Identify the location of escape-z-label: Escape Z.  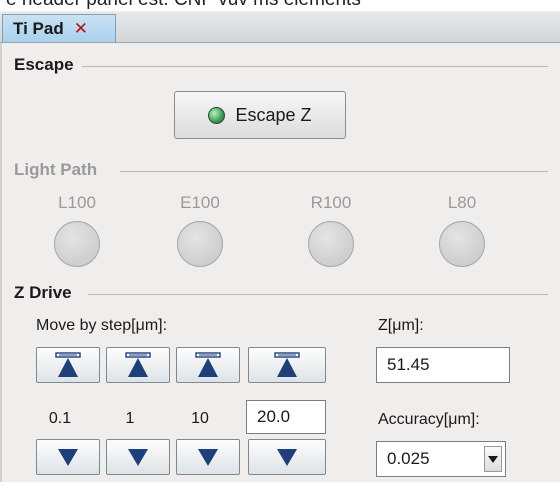
(273, 114).